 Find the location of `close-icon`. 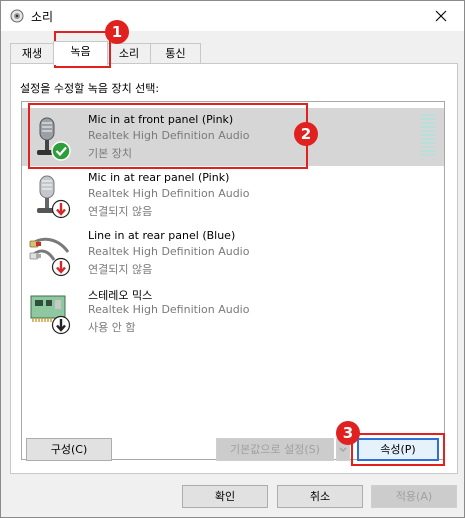

close-icon is located at coordinates (441, 16).